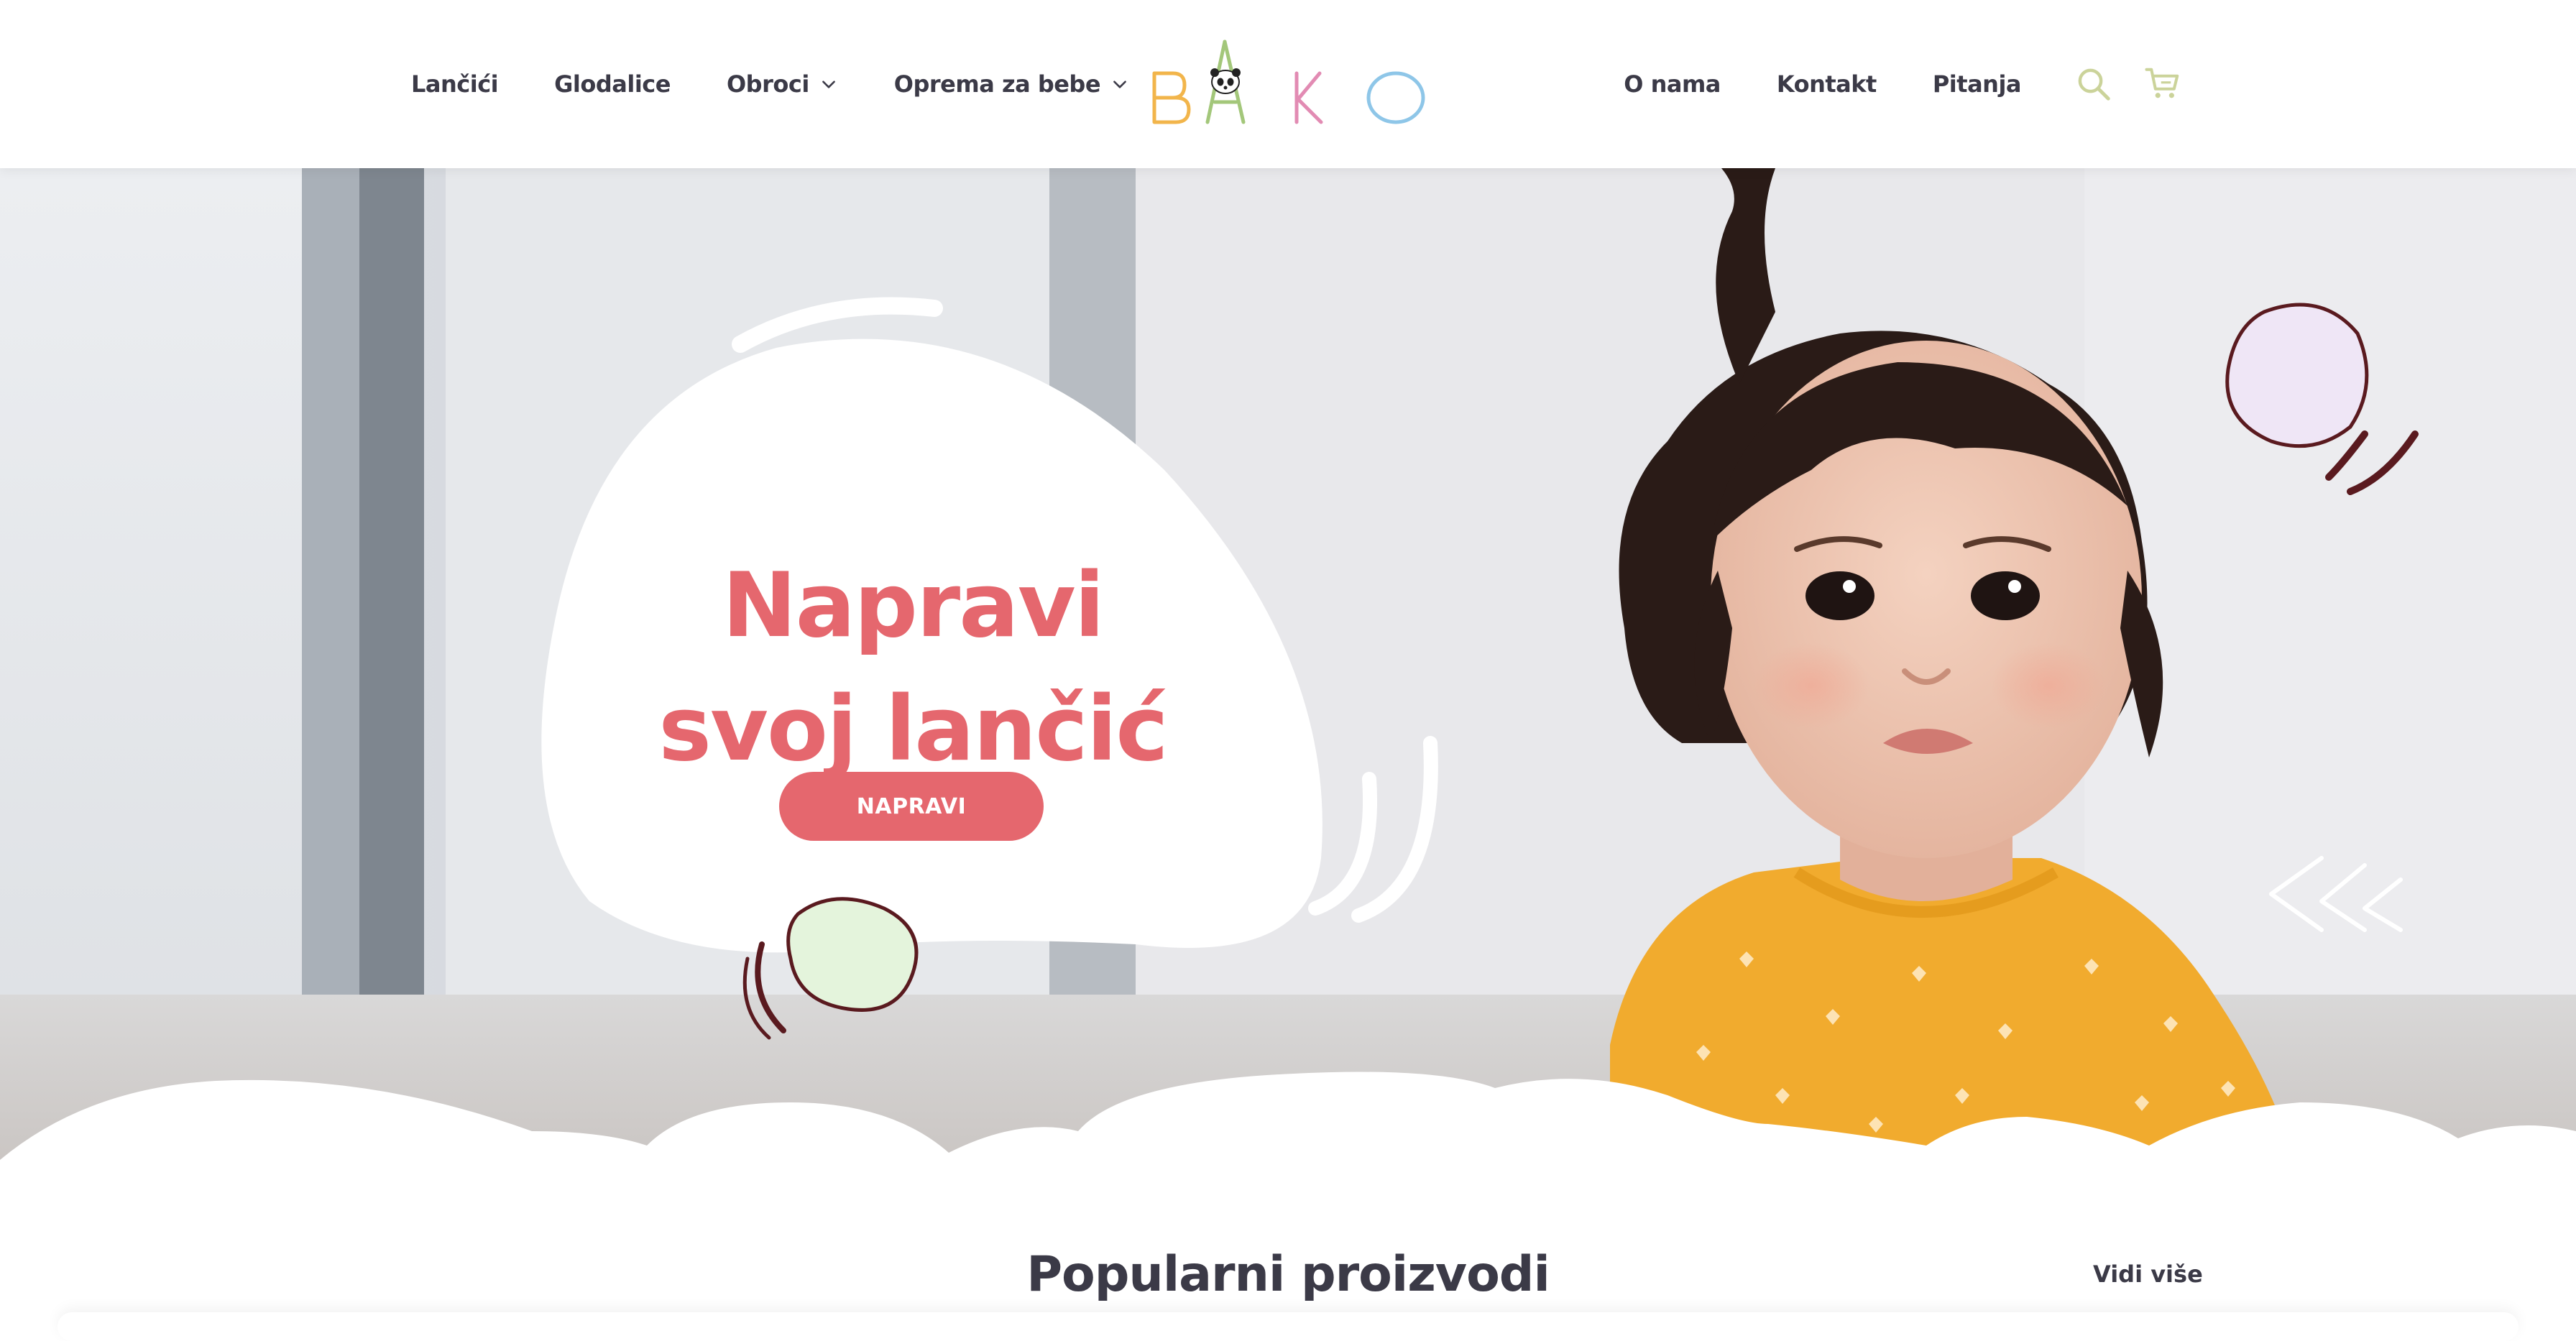 The height and width of the screenshot is (1341, 2576). What do you see at coordinates (2162, 84) in the screenshot?
I see `cart-icon` at bounding box center [2162, 84].